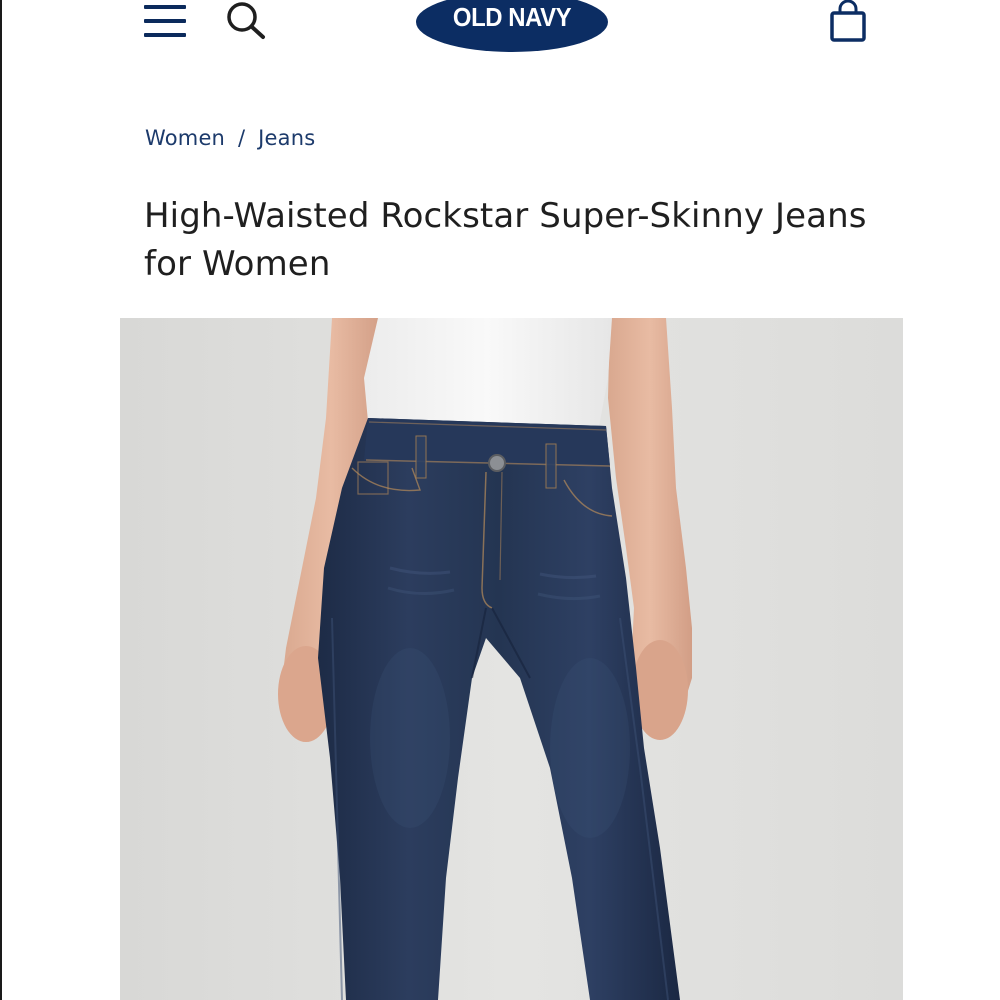 This screenshot has width=1000, height=1000. Describe the element at coordinates (848, 22) in the screenshot. I see `shopping-bag-icon` at that location.